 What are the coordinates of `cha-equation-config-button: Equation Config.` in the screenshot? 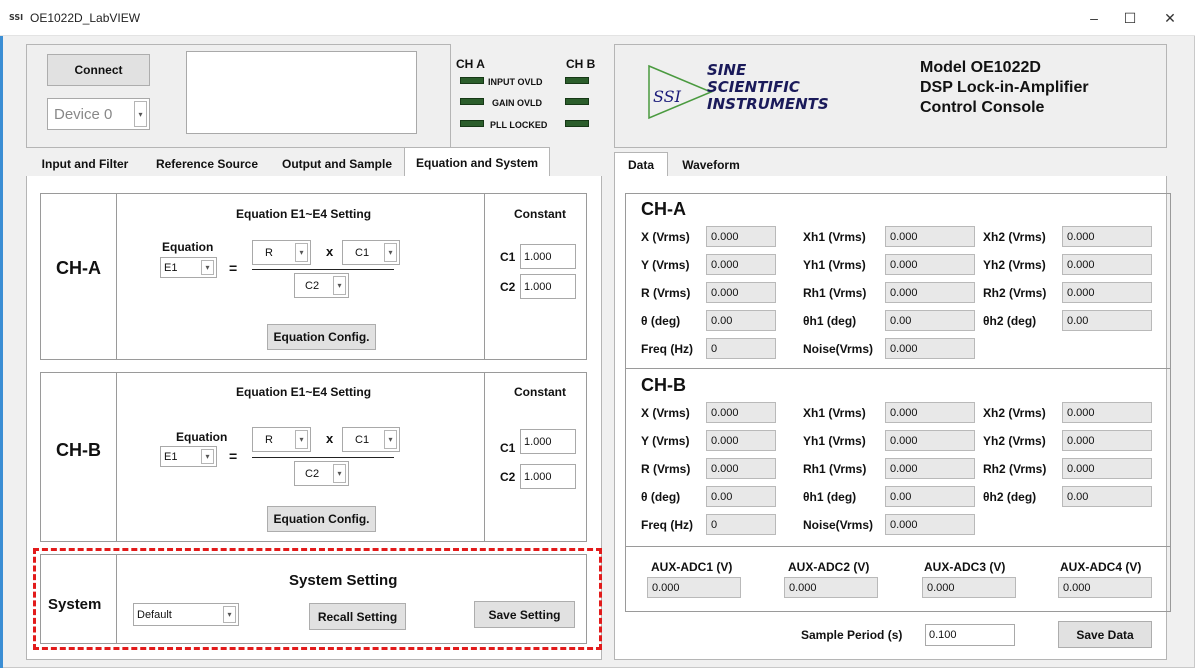 It's located at (321, 337).